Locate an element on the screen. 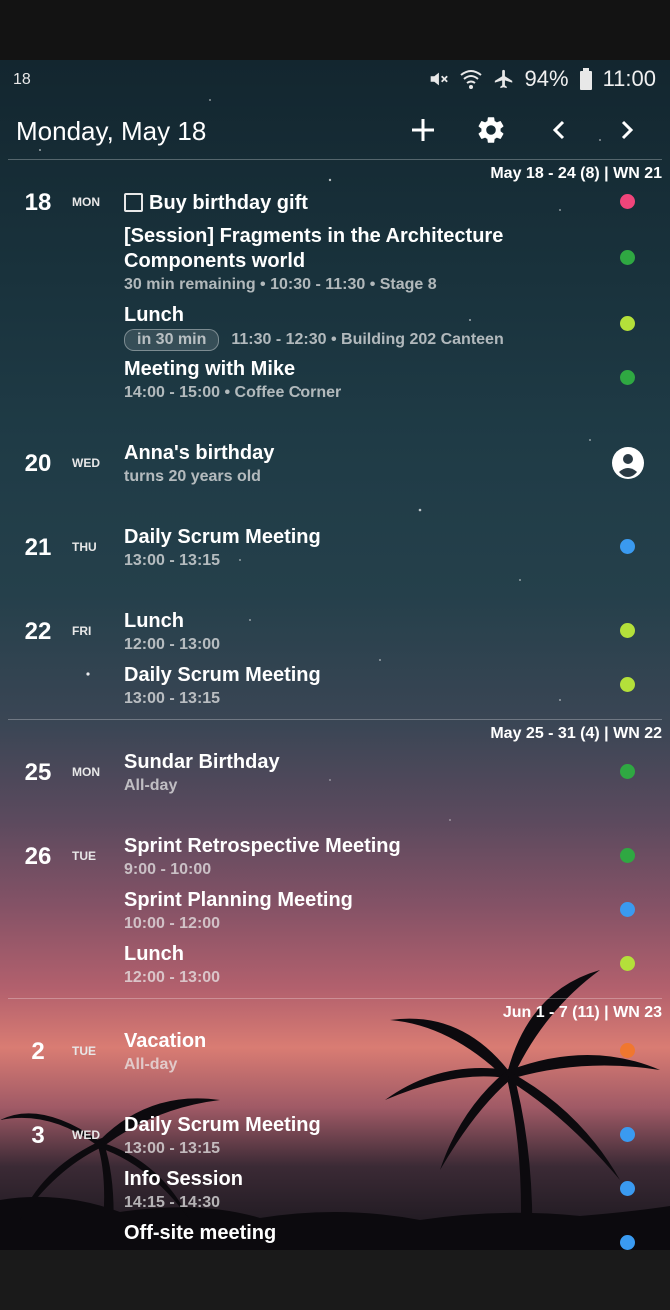 The image size is (670, 1310). week-header: May 25 - 31 (4) | WN 22 is located at coordinates (576, 734).